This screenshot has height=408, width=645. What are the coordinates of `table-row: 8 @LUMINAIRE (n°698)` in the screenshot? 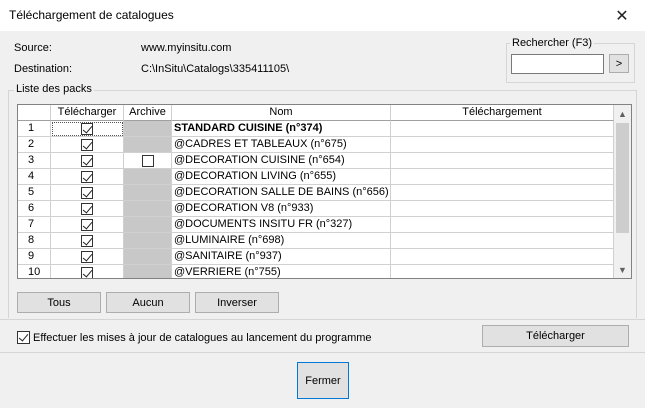 It's located at (316, 241).